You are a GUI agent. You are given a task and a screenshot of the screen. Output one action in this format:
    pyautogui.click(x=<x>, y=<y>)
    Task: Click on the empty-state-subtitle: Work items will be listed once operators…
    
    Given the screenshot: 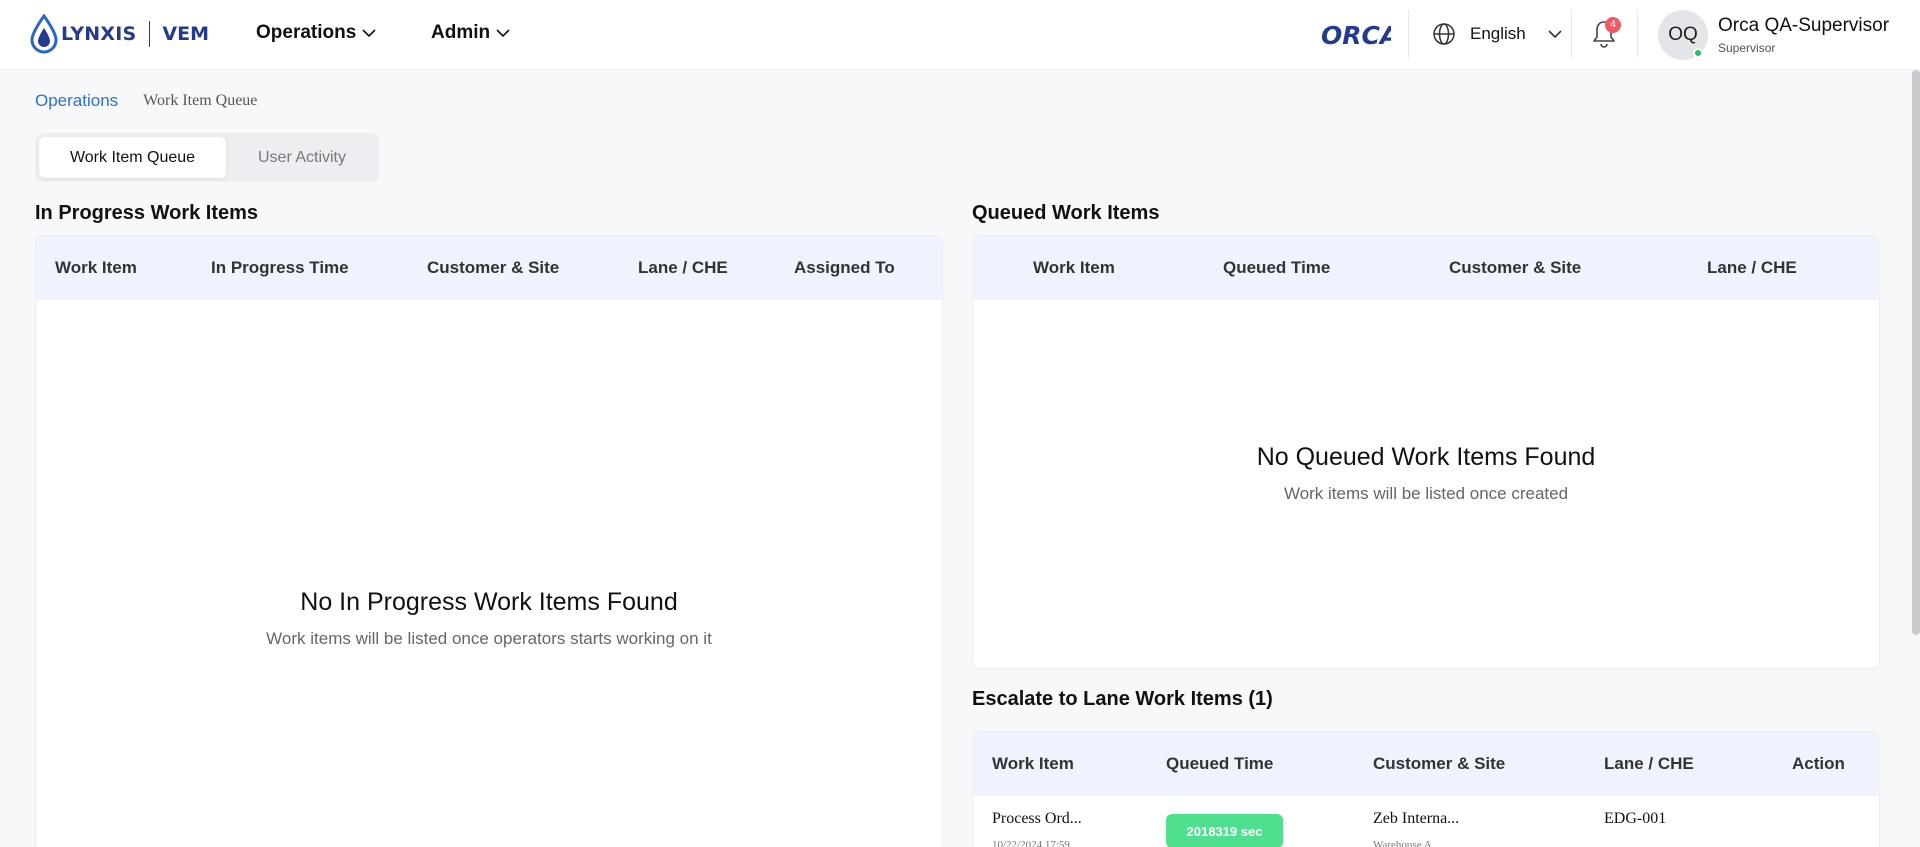 What is the action you would take?
    pyautogui.click(x=489, y=638)
    